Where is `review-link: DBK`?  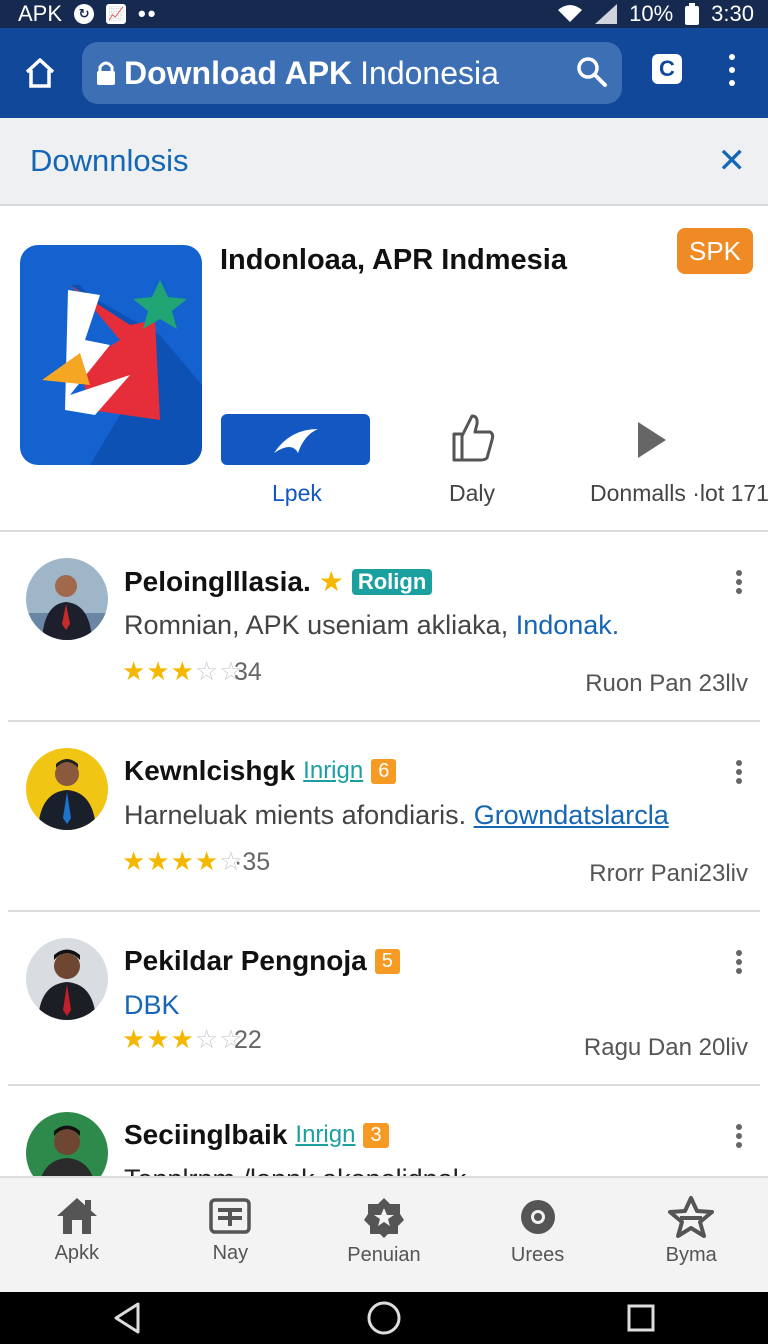
review-link: DBK is located at coordinates (152, 1005).